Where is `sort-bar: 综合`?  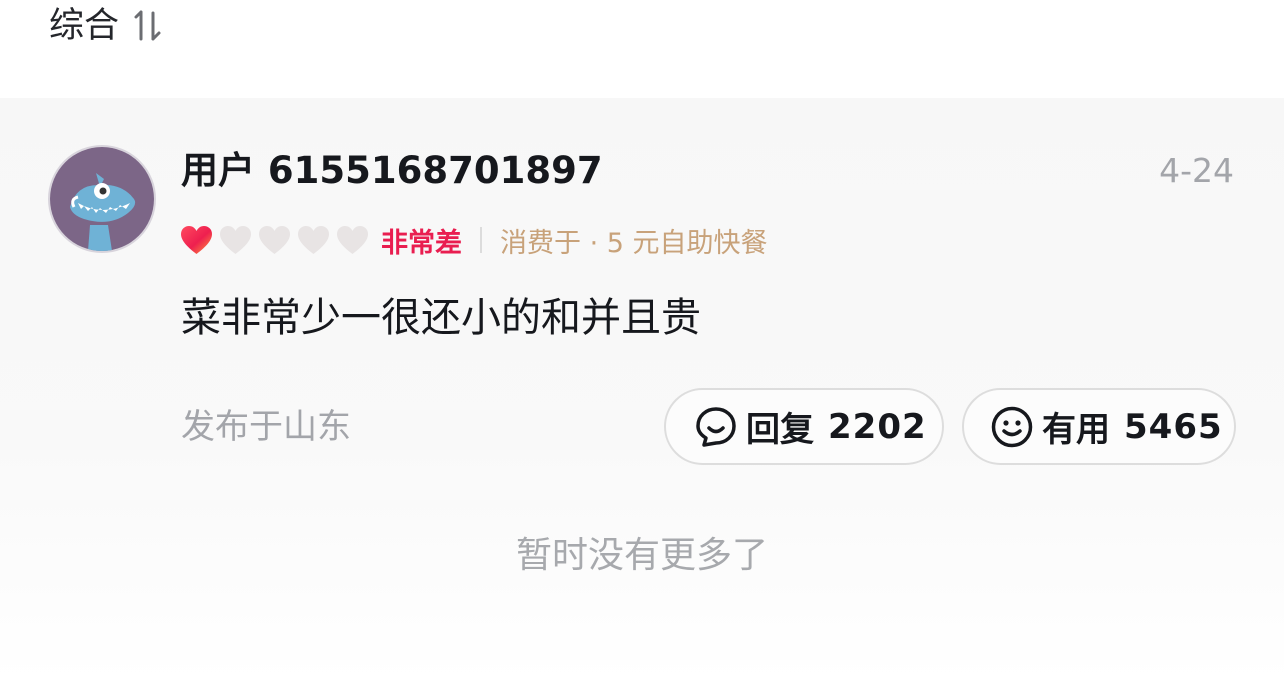
sort-bar: 综合 is located at coordinates (642, 49).